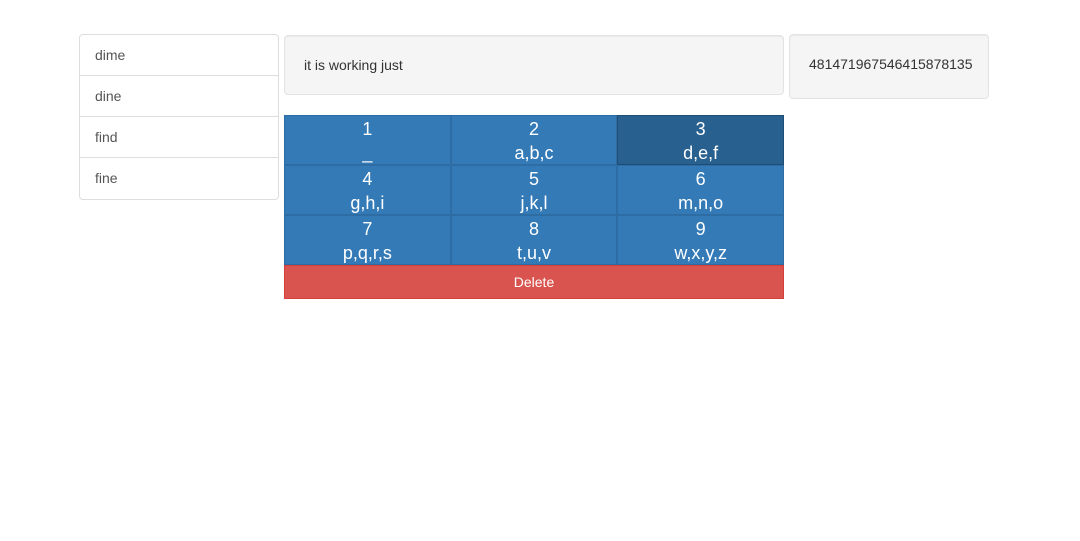 The image size is (1080, 541). I want to click on key-digit: 1, so click(367, 129).